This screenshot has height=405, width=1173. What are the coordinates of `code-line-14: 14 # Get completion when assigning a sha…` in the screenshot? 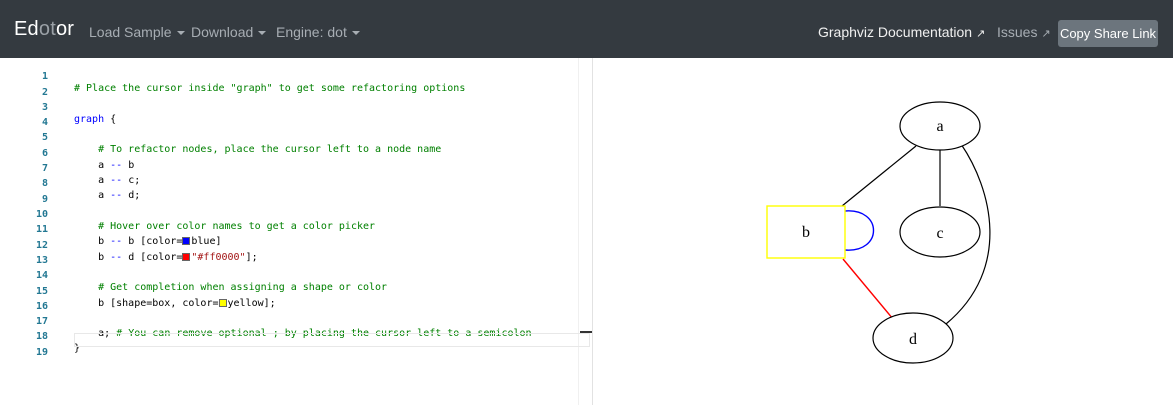 It's located at (295, 275).